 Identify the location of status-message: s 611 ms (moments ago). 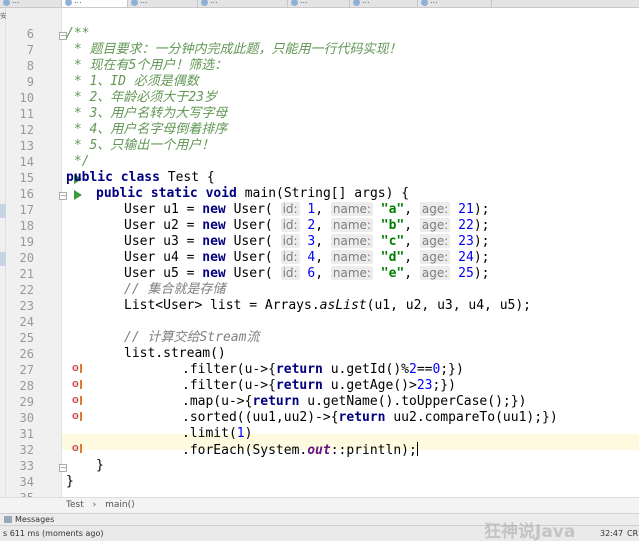
(53, 533).